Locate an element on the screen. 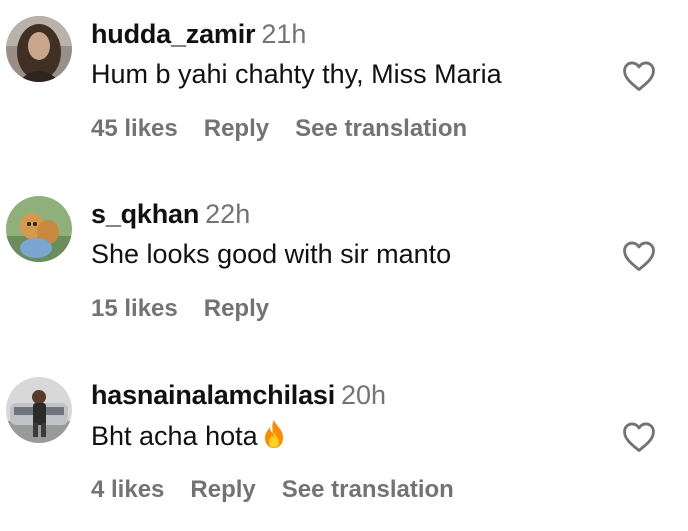 The width and height of the screenshot is (688, 531). comment-text-content: Bht acha hota is located at coordinates (174, 436).